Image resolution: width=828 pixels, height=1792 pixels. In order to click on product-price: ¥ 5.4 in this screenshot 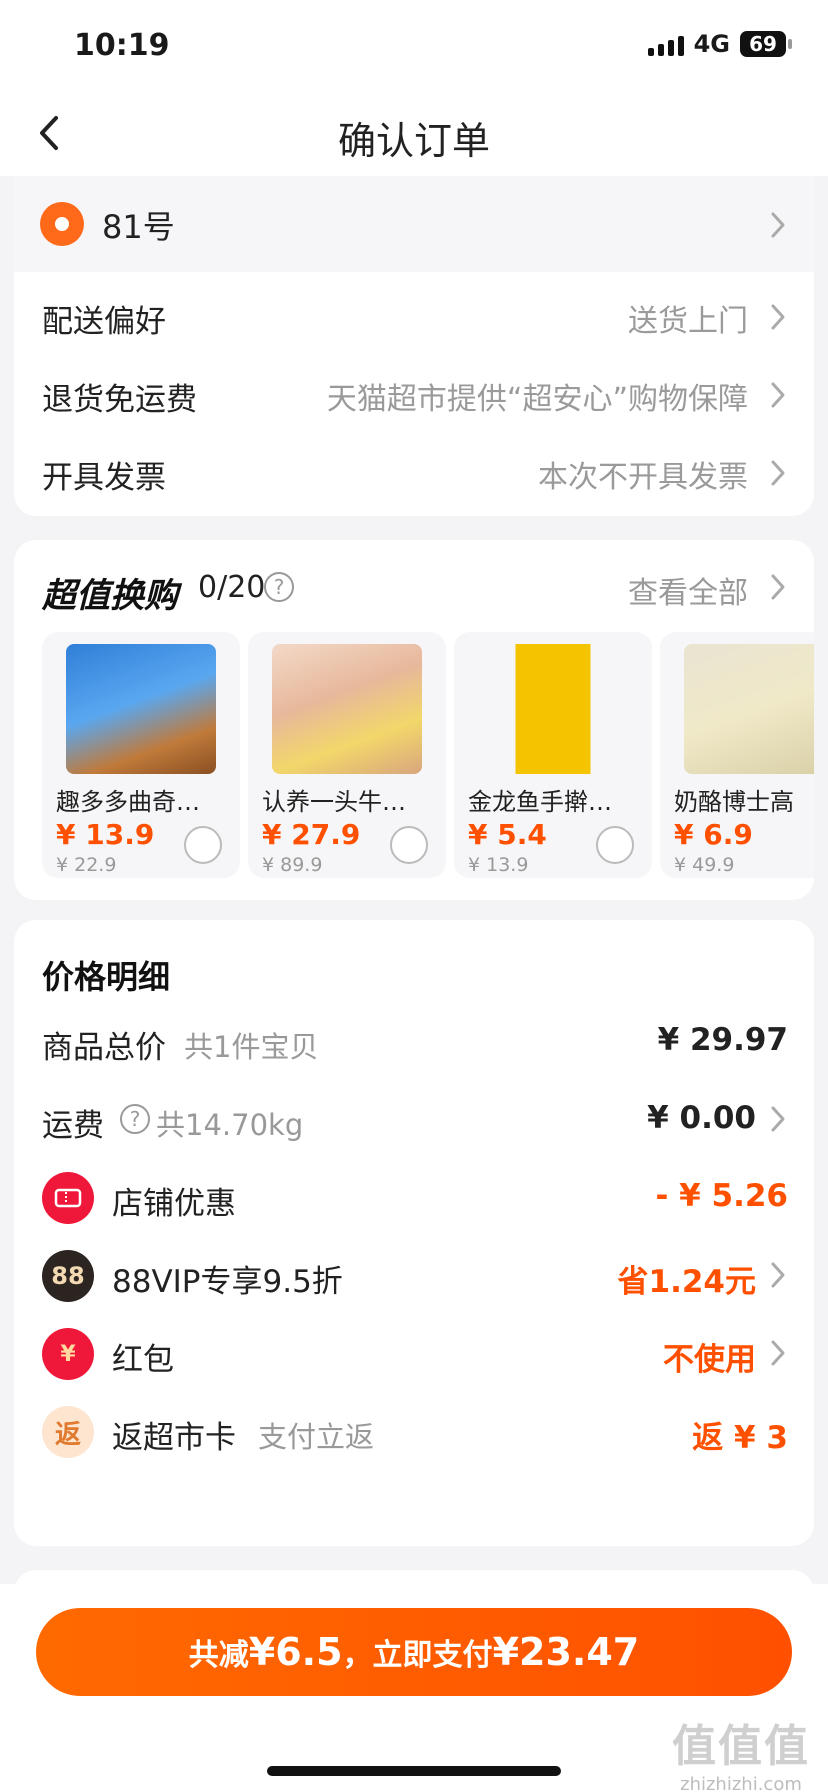, I will do `click(507, 834)`.